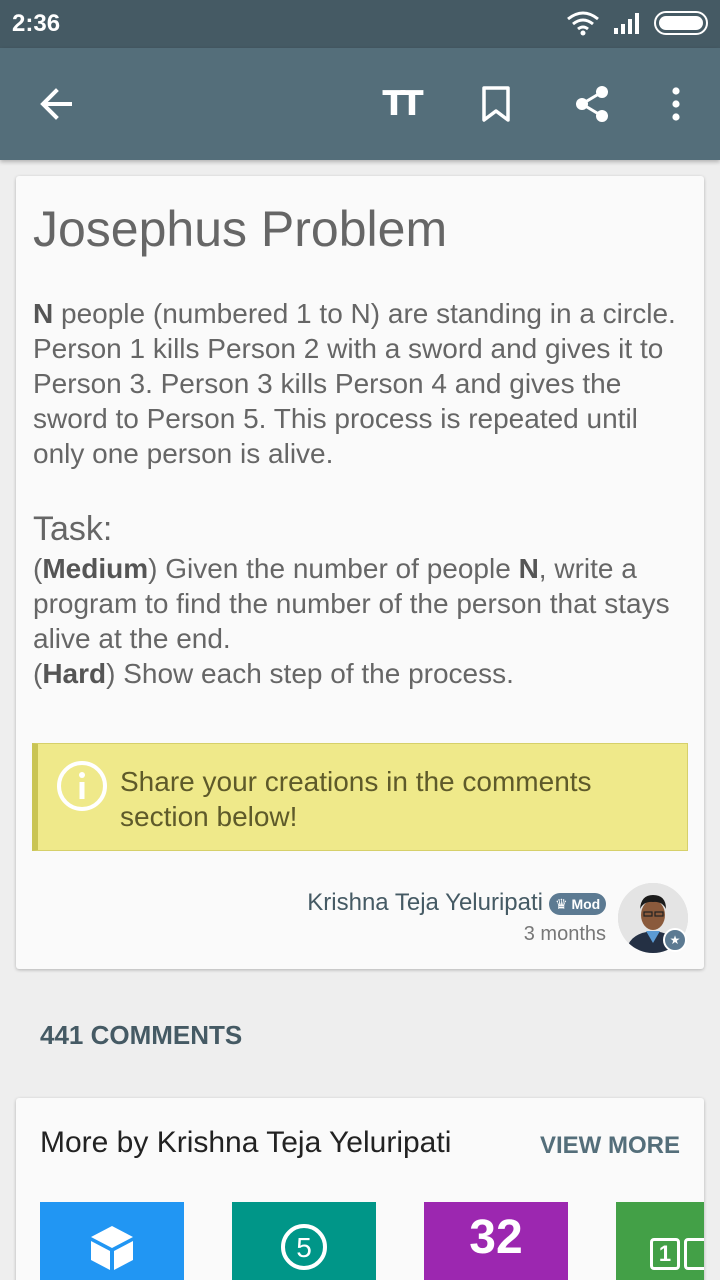 The image size is (720, 1280). I want to click on author-name: Krishna Teja Yeluripati, so click(425, 903).